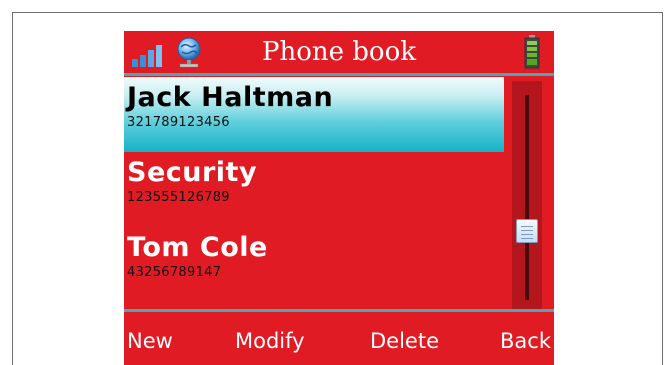  I want to click on battery-icon, so click(532, 52).